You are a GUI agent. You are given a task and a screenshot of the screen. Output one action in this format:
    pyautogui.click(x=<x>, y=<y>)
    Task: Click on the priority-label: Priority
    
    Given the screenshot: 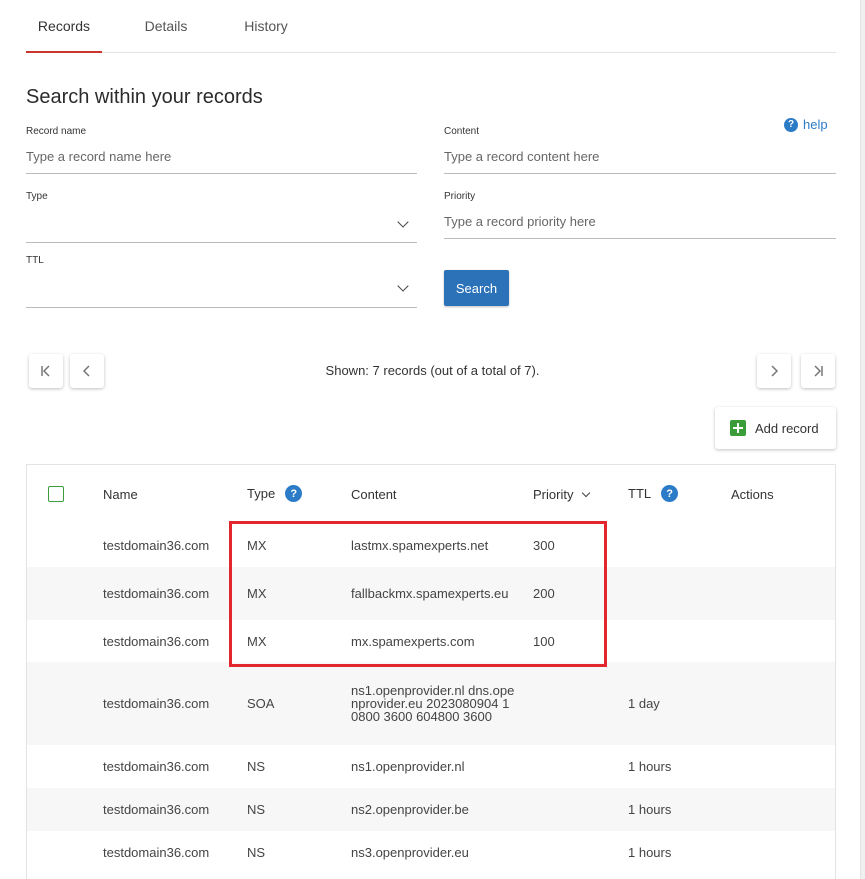 What is the action you would take?
    pyautogui.click(x=460, y=196)
    